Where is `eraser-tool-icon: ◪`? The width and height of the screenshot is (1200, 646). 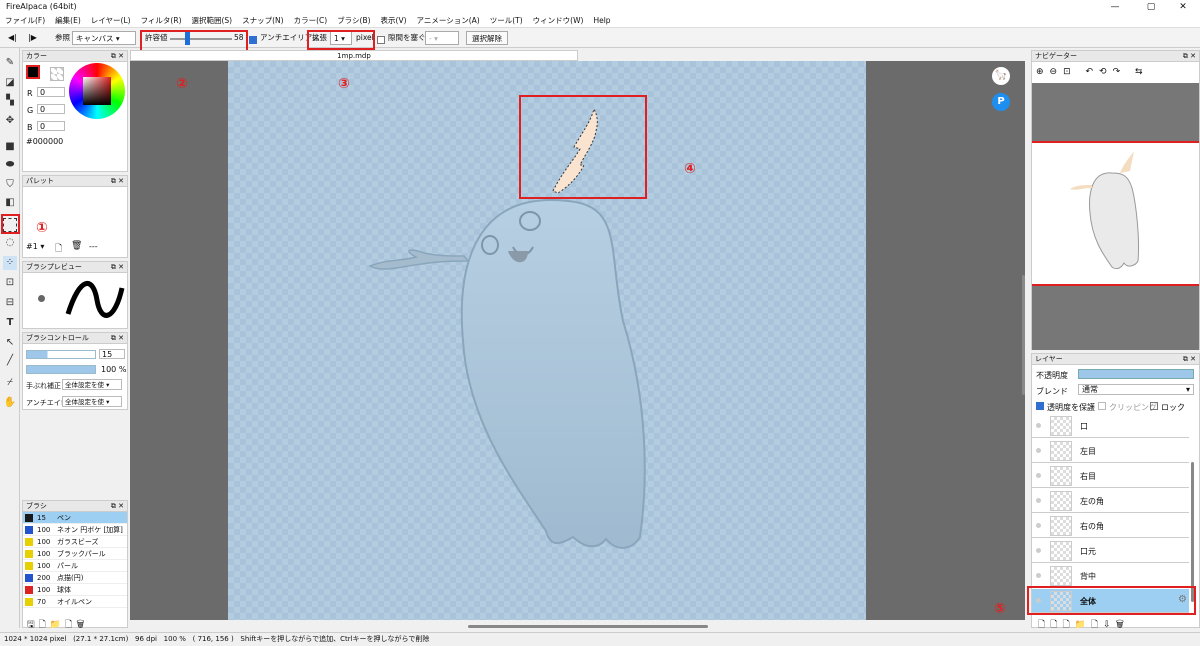 eraser-tool-icon: ◪ is located at coordinates (10, 83).